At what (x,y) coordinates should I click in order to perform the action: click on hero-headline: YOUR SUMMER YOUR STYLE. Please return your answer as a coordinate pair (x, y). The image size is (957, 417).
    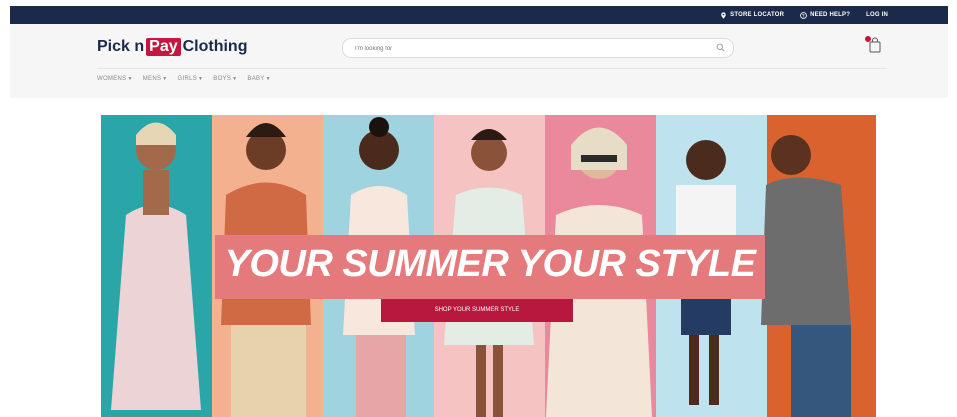
    Looking at the image, I should click on (490, 264).